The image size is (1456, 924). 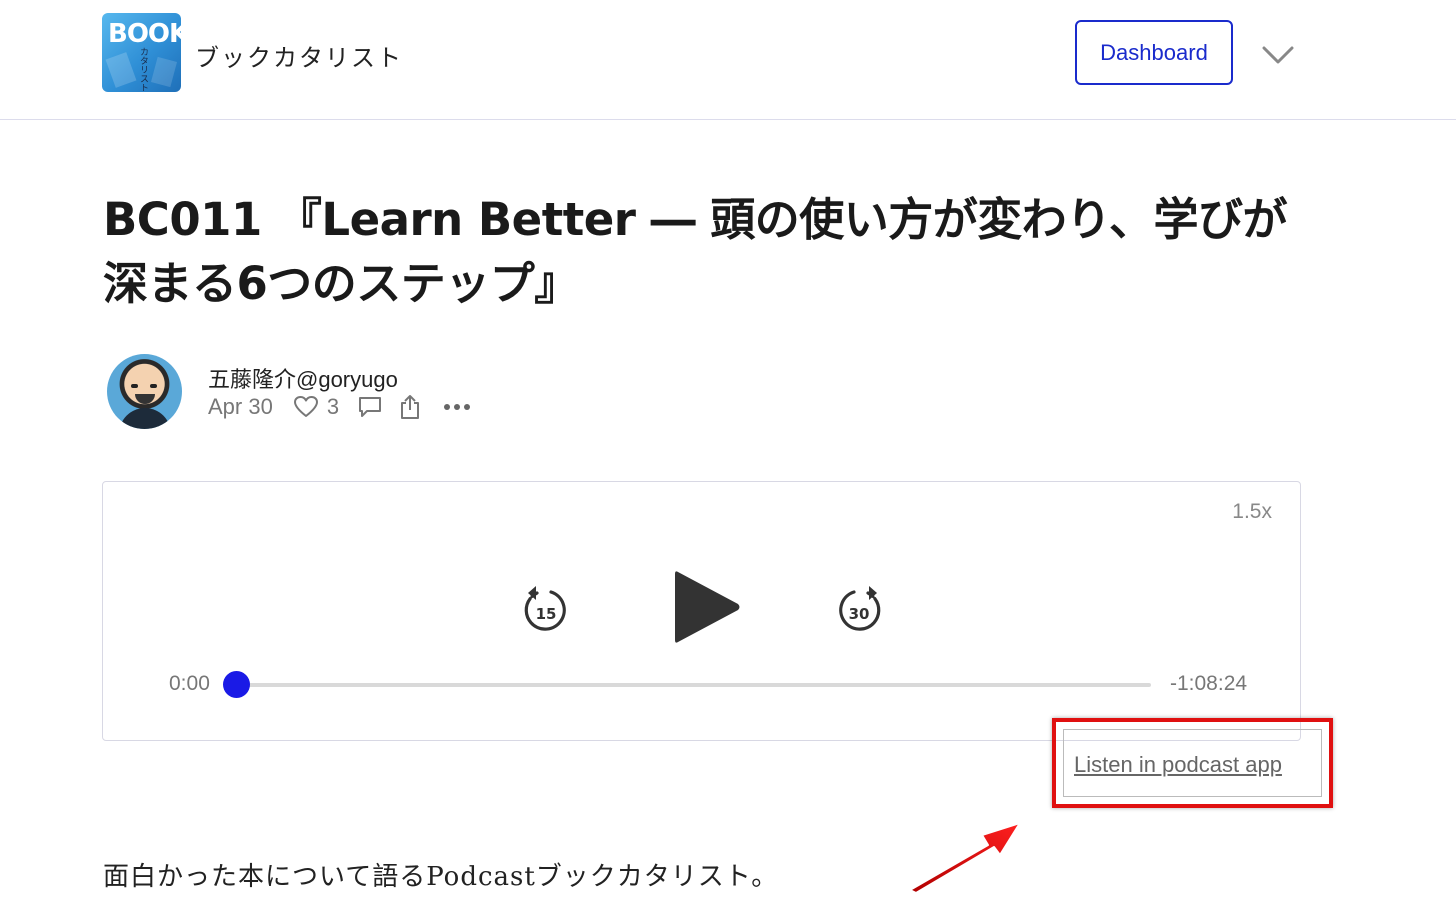 What do you see at coordinates (693, 685) in the screenshot?
I see `progress-track` at bounding box center [693, 685].